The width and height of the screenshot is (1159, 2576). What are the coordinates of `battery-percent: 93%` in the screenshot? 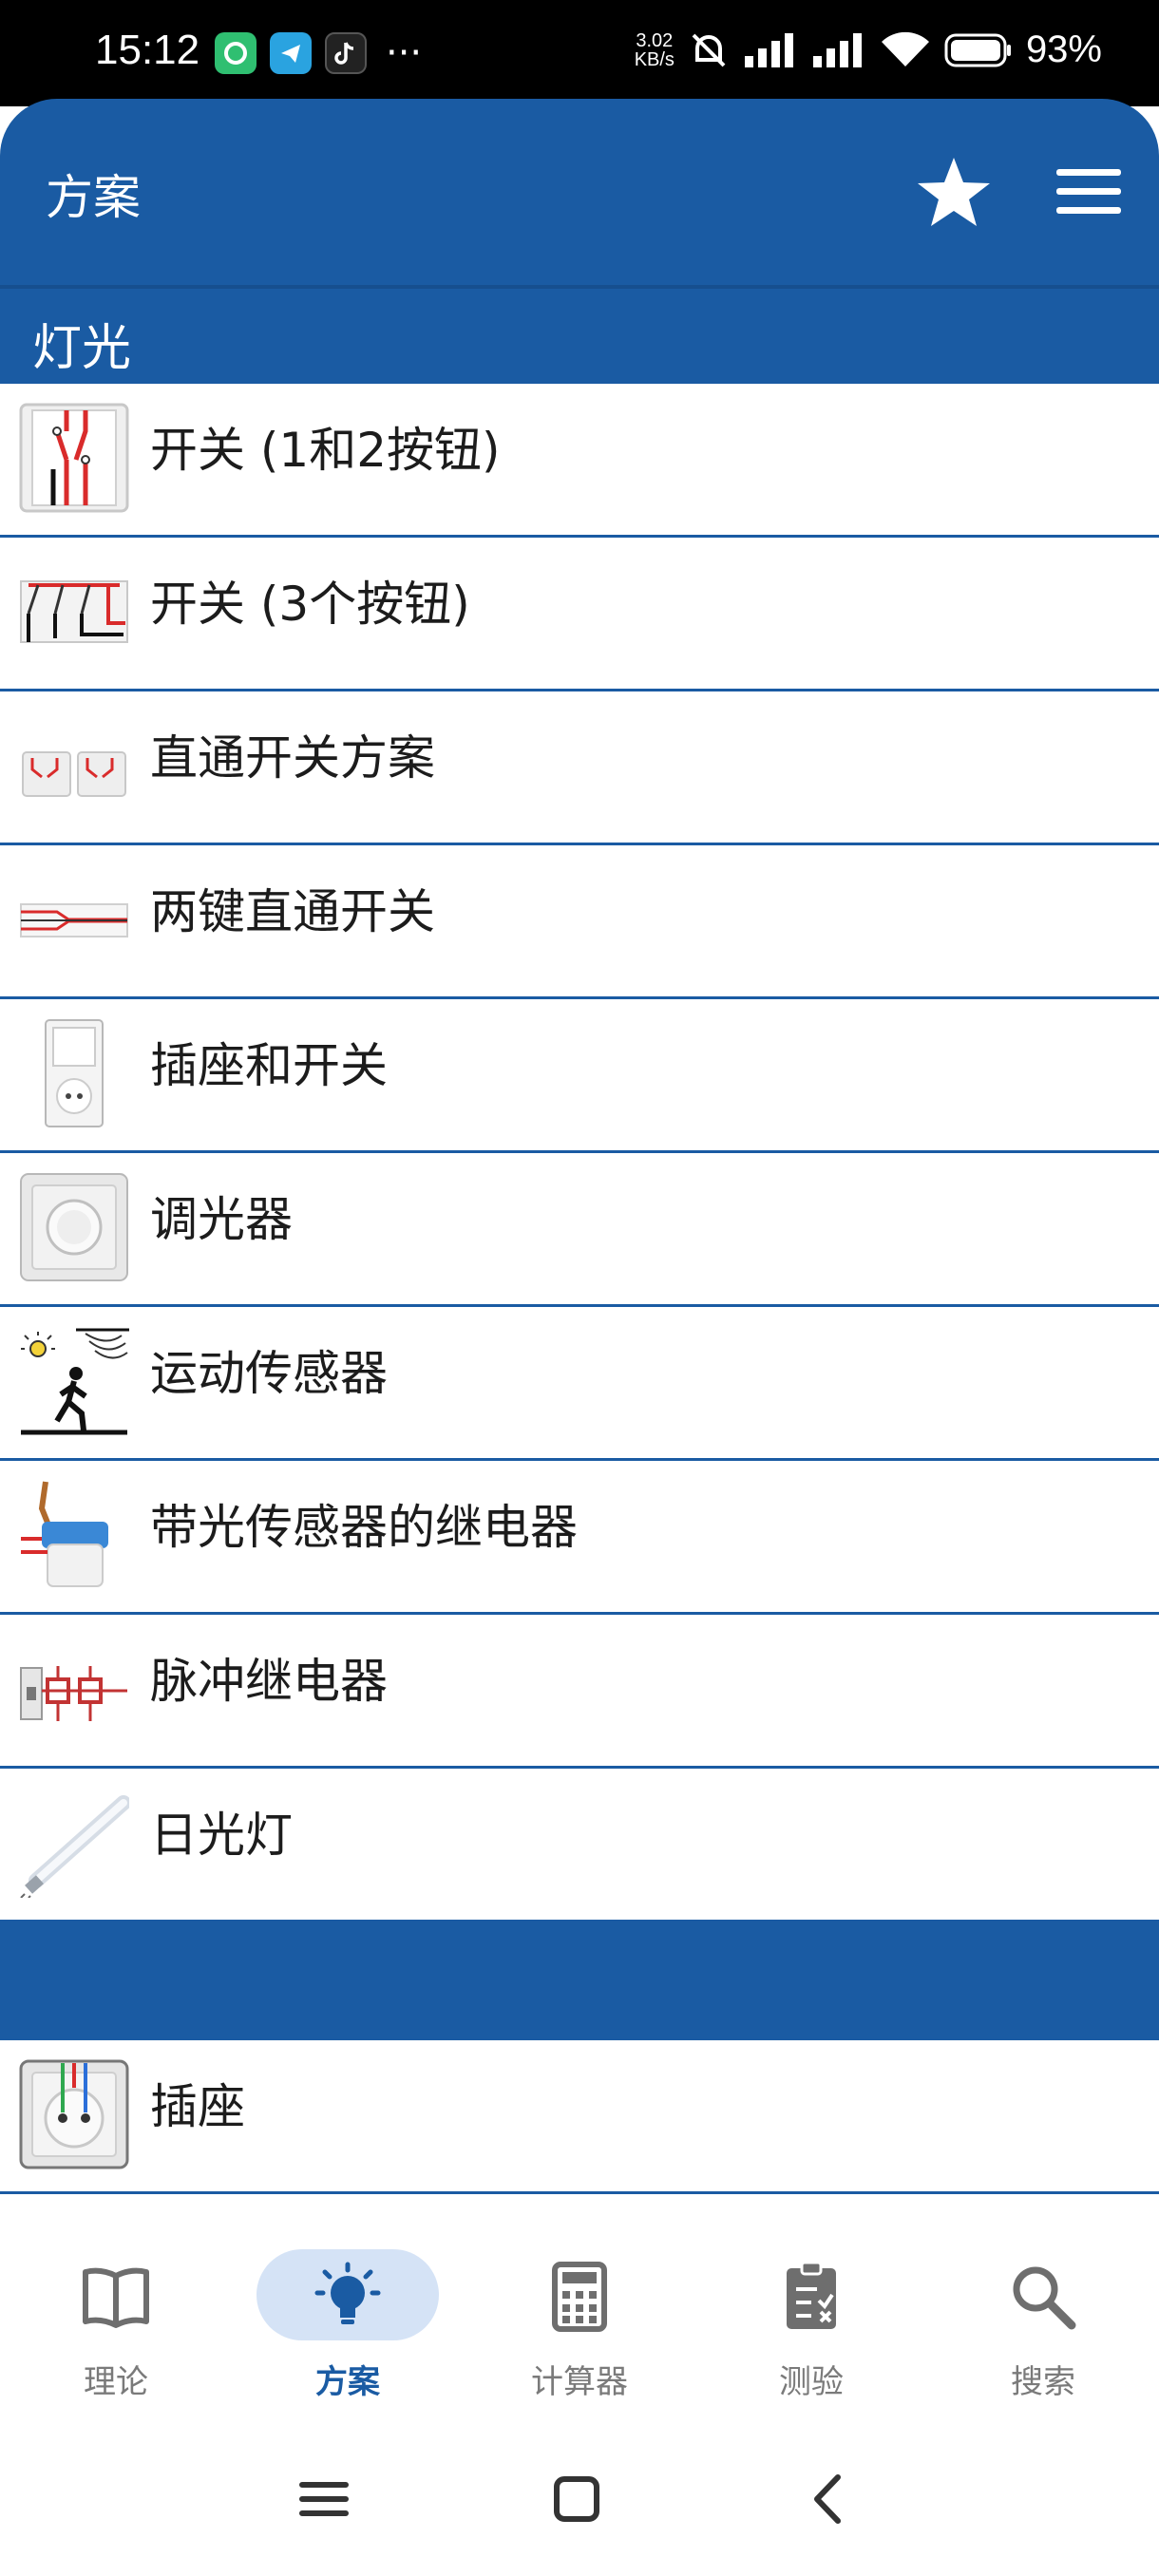 It's located at (1063, 49).